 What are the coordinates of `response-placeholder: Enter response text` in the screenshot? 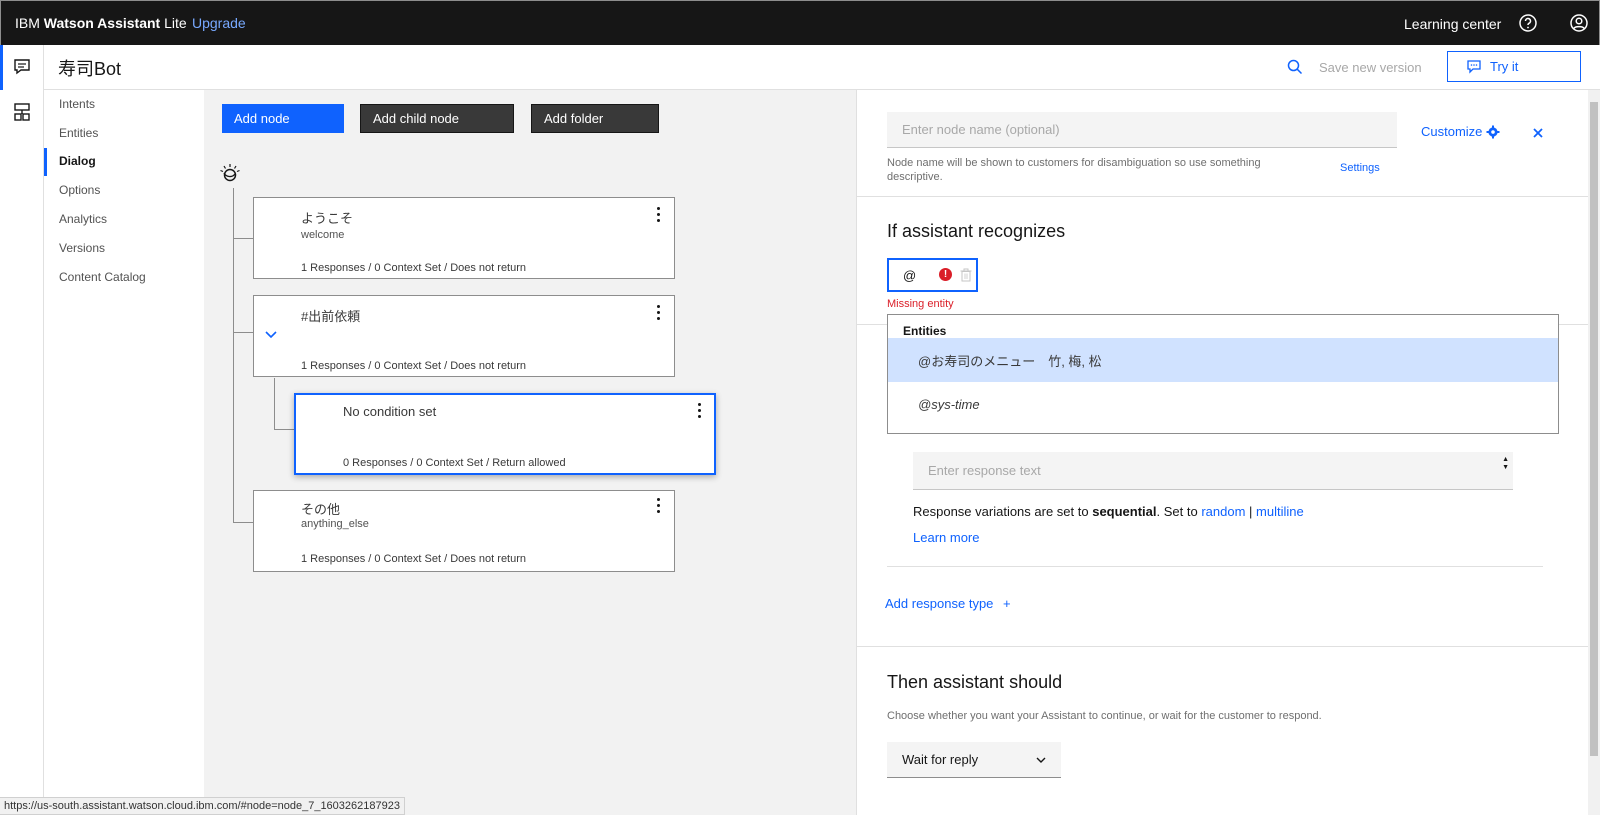 It's located at (984, 470).